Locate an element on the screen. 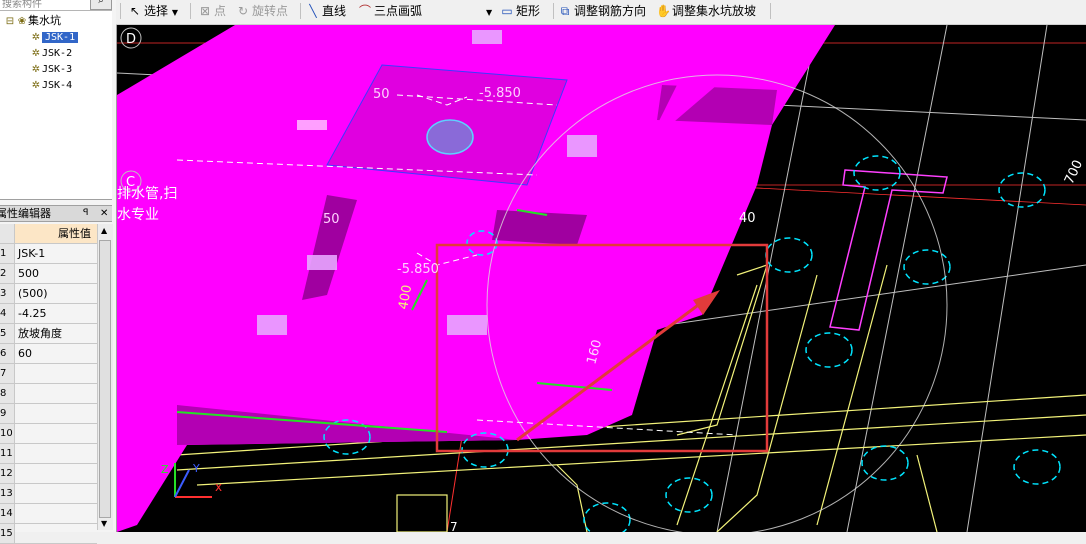  tree-root: ⊟ ❀ 集水坑 is located at coordinates (32, 20).